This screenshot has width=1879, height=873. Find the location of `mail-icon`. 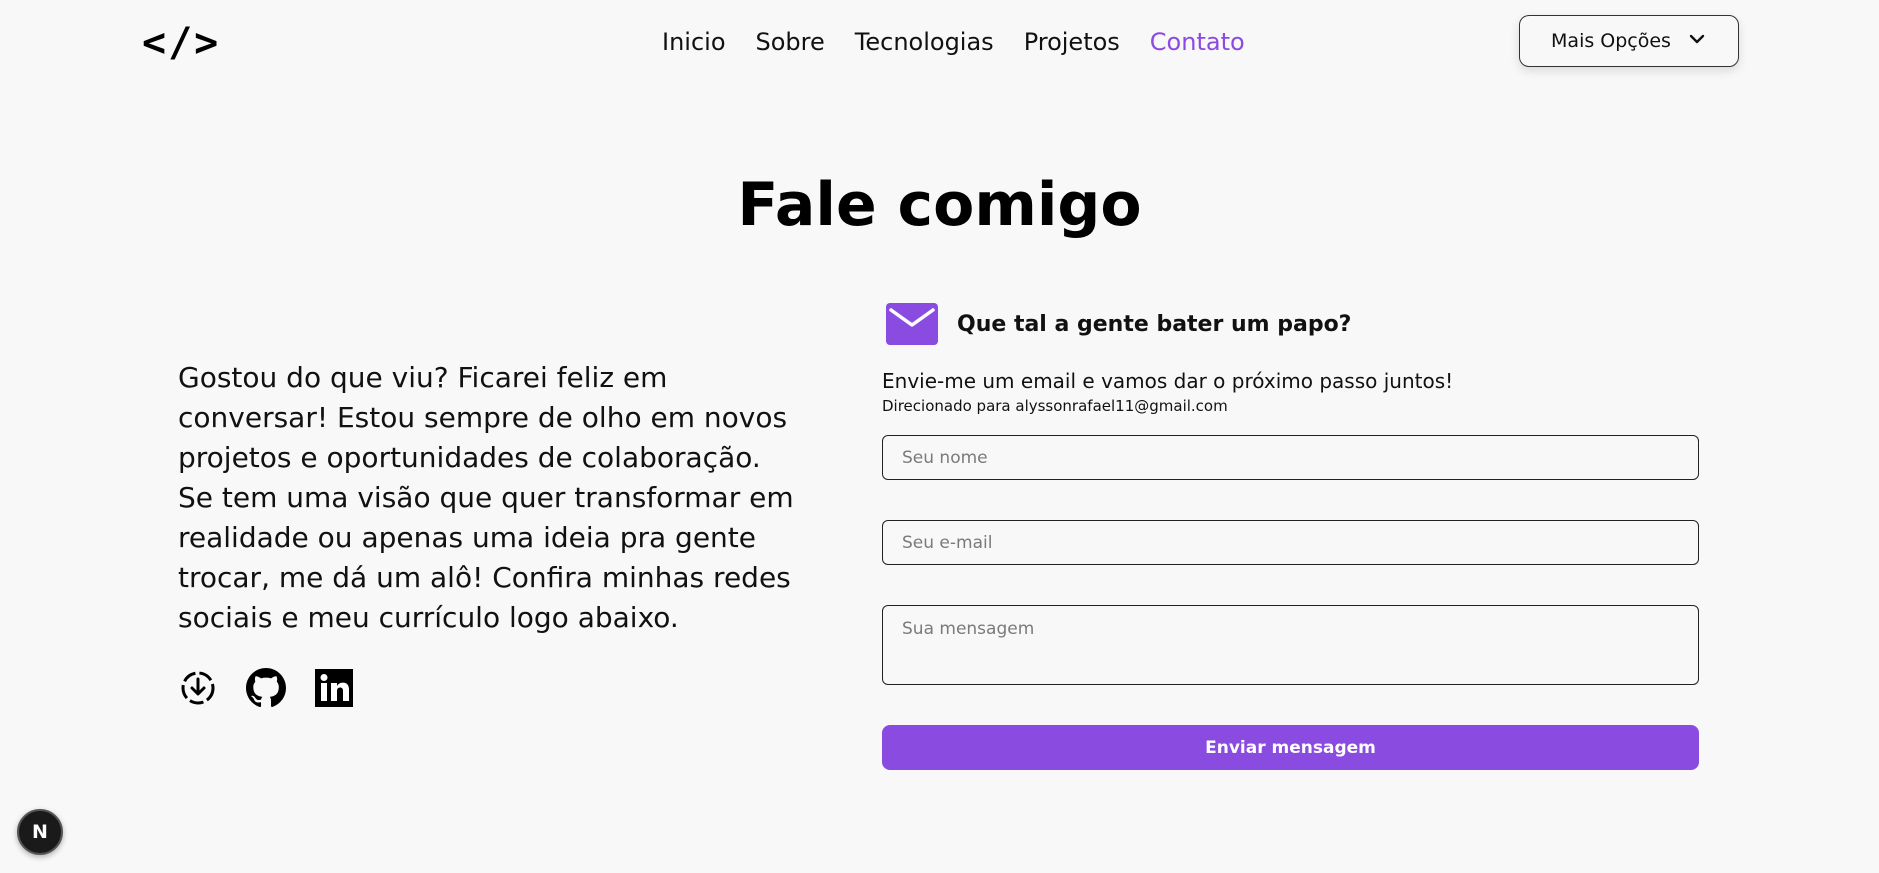

mail-icon is located at coordinates (912, 324).